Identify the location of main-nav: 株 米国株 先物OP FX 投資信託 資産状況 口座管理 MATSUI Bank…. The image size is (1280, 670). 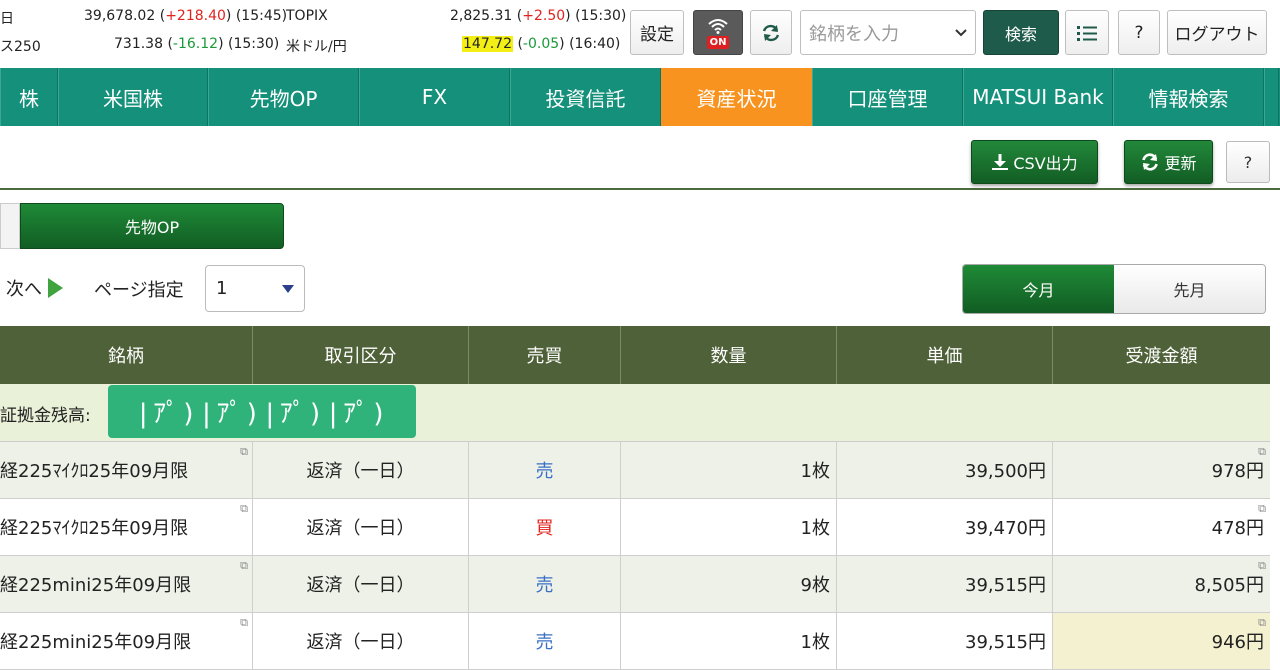
(640, 97).